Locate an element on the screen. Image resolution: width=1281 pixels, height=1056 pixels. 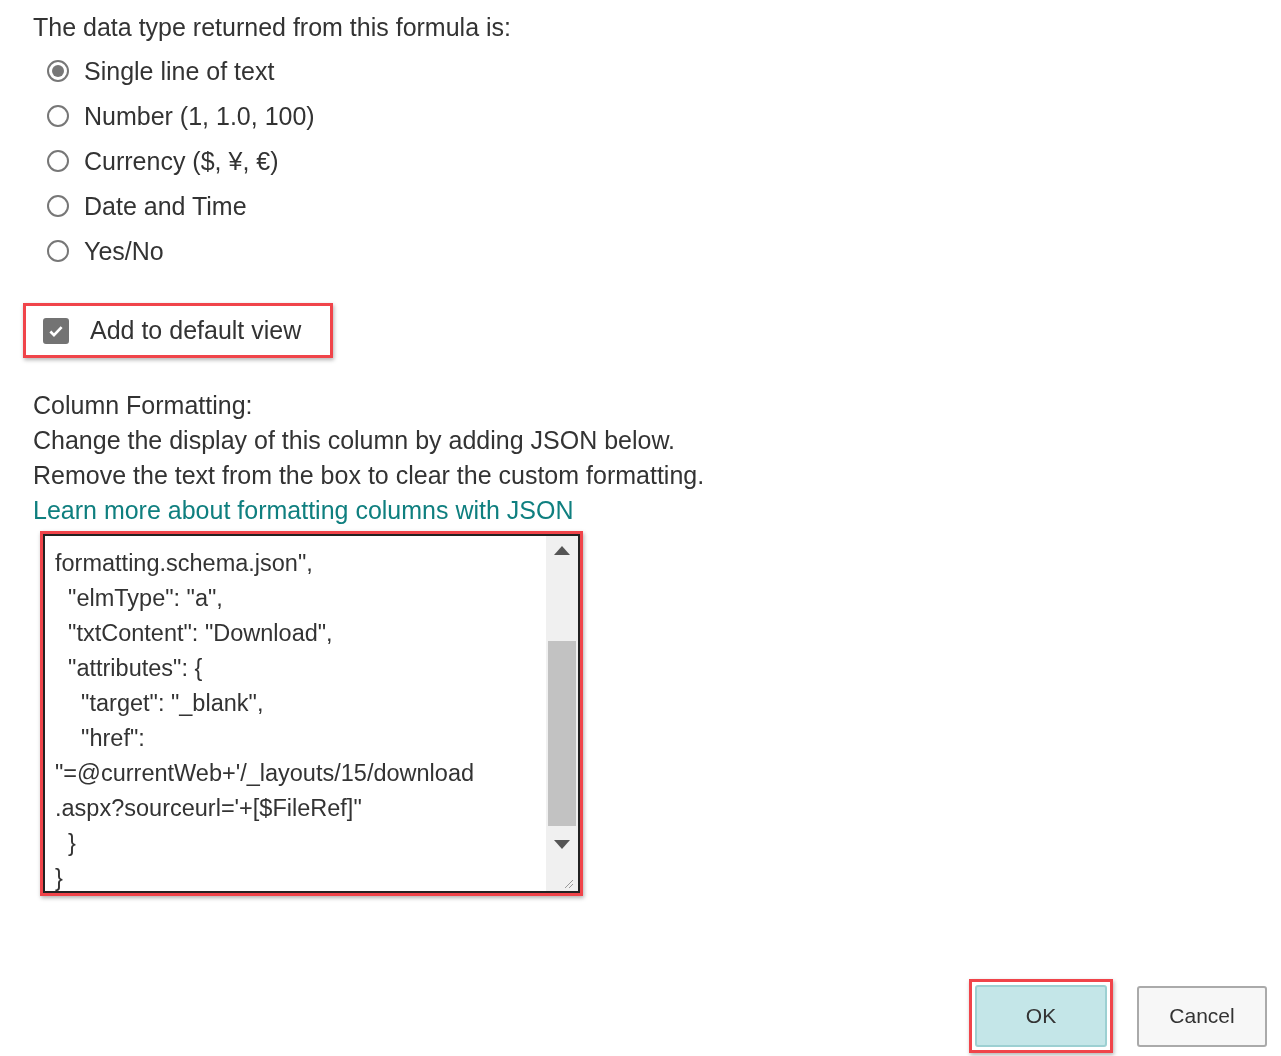
radio-label: Currency ($, ¥, €) is located at coordinates (181, 161).